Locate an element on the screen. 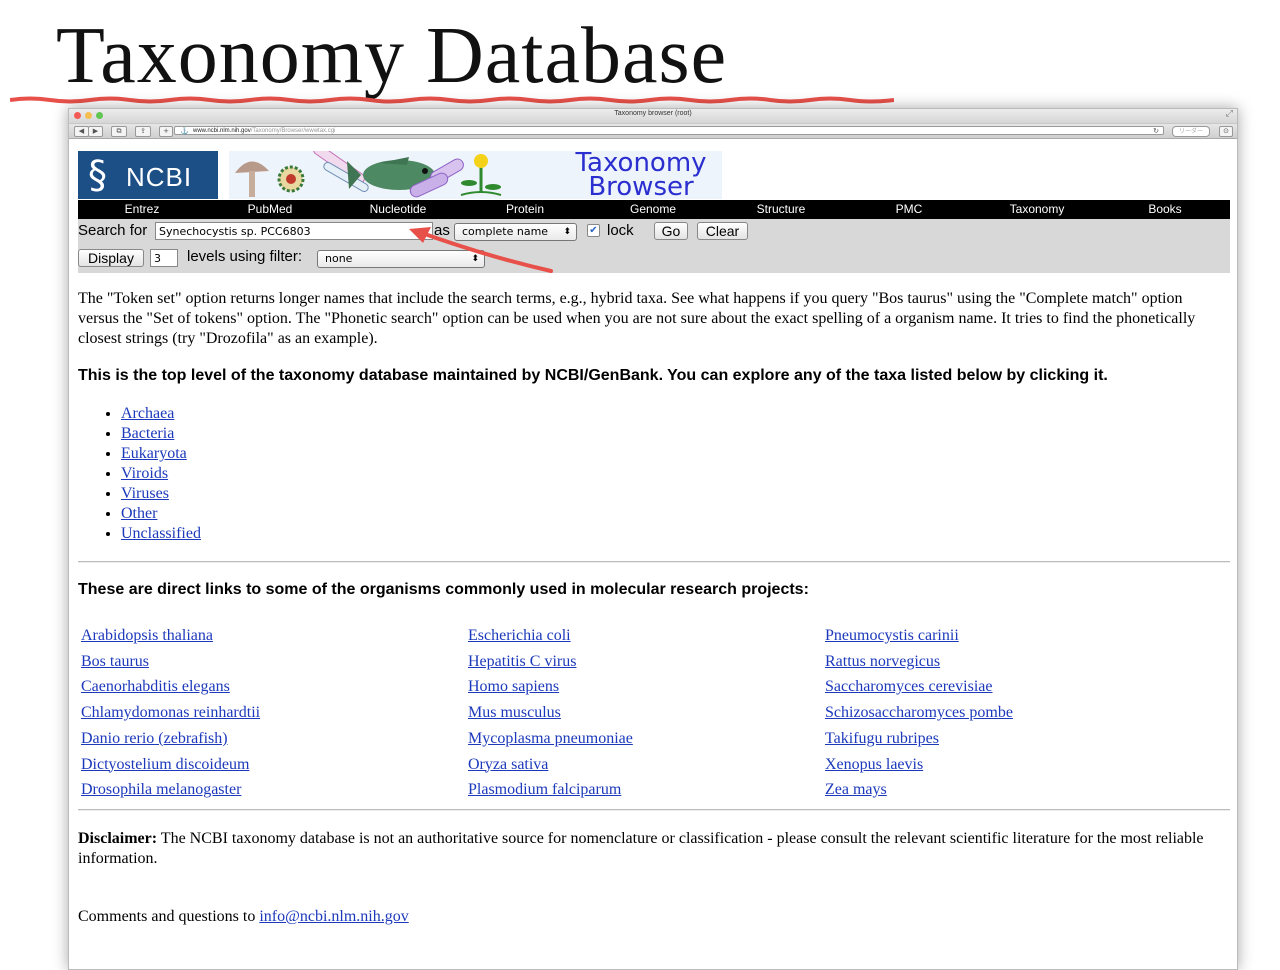 The image size is (1280, 970). list-item: Bacteria is located at coordinates (161, 434).